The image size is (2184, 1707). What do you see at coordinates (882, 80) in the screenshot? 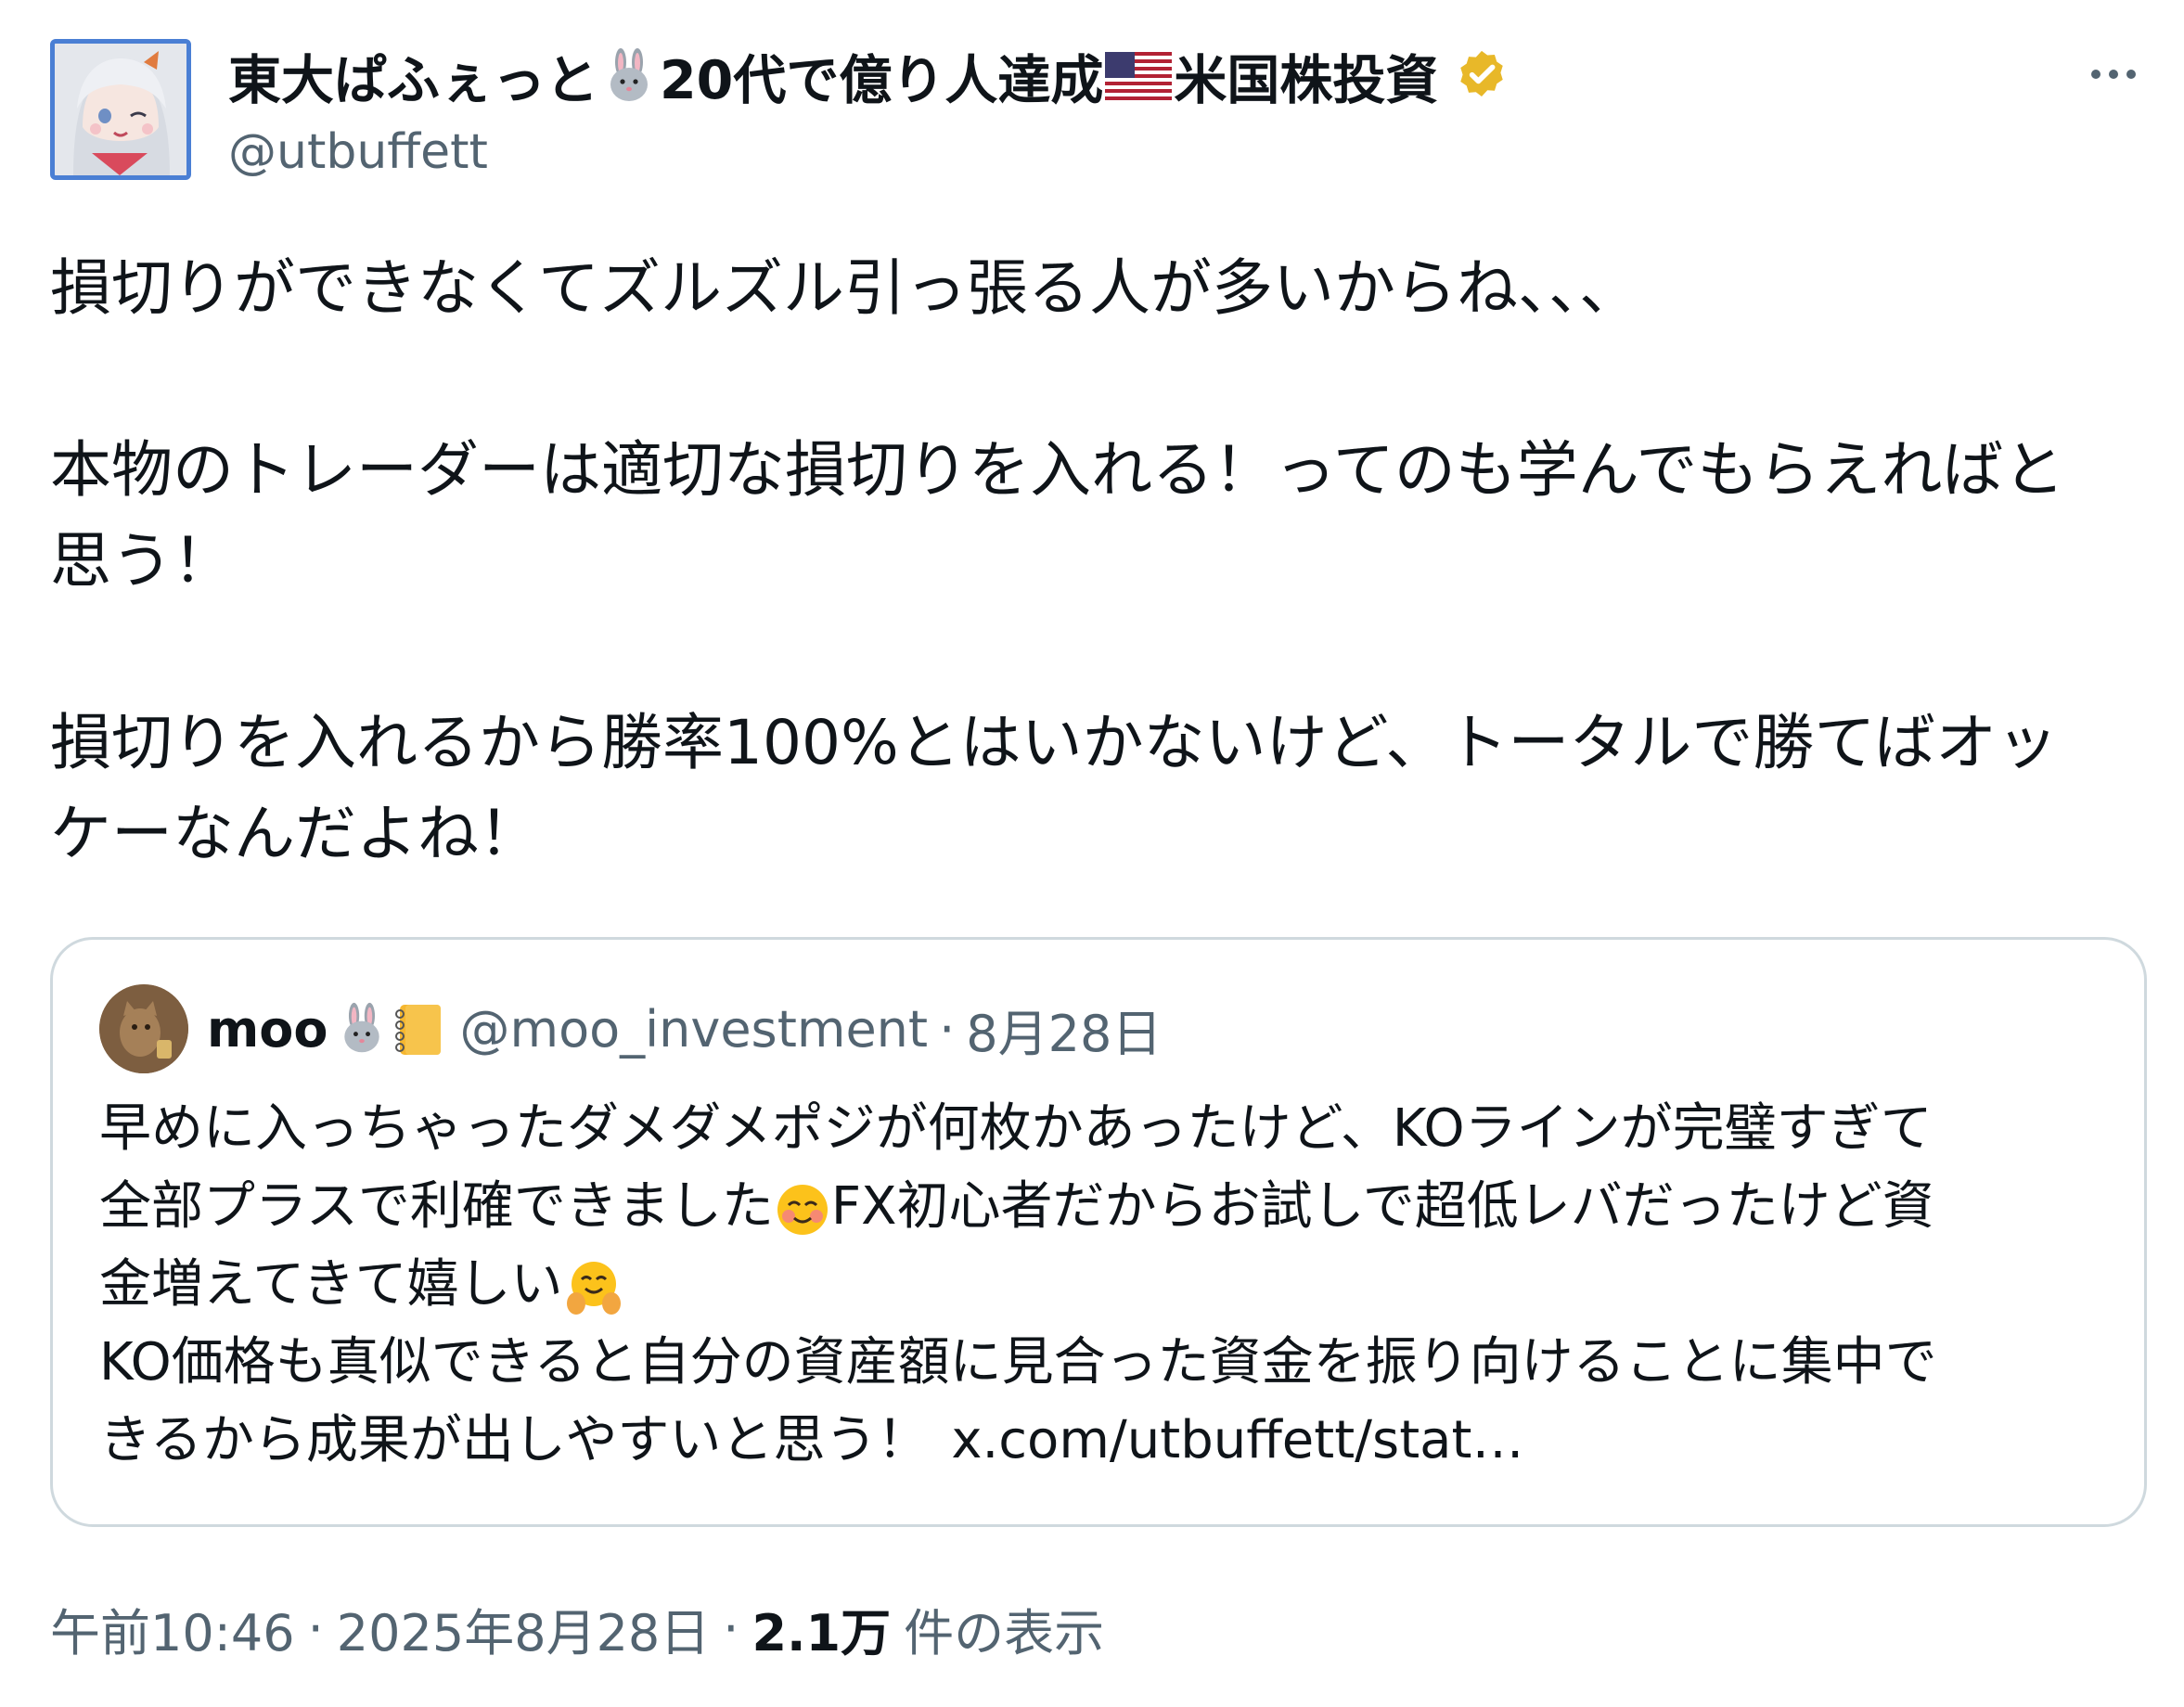
I see `display-name-part2: 20代で億り人達成` at bounding box center [882, 80].